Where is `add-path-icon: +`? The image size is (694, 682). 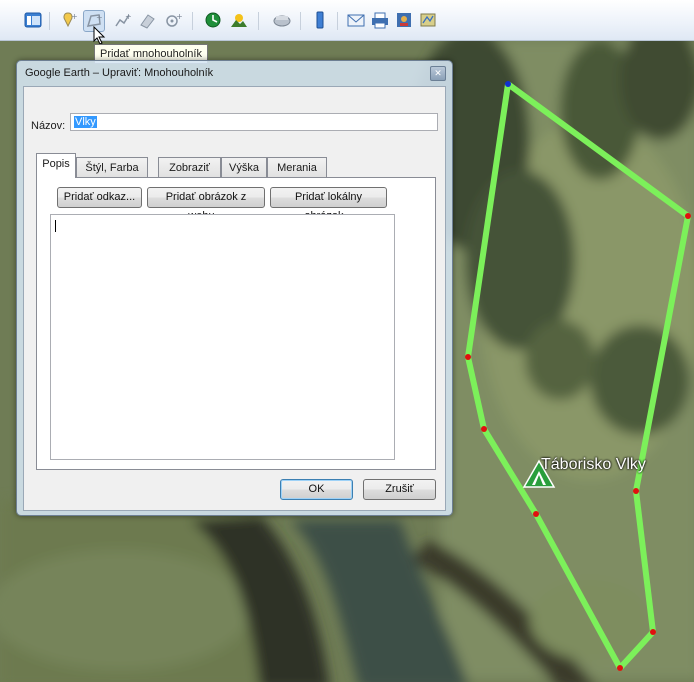 add-path-icon: + is located at coordinates (123, 20).